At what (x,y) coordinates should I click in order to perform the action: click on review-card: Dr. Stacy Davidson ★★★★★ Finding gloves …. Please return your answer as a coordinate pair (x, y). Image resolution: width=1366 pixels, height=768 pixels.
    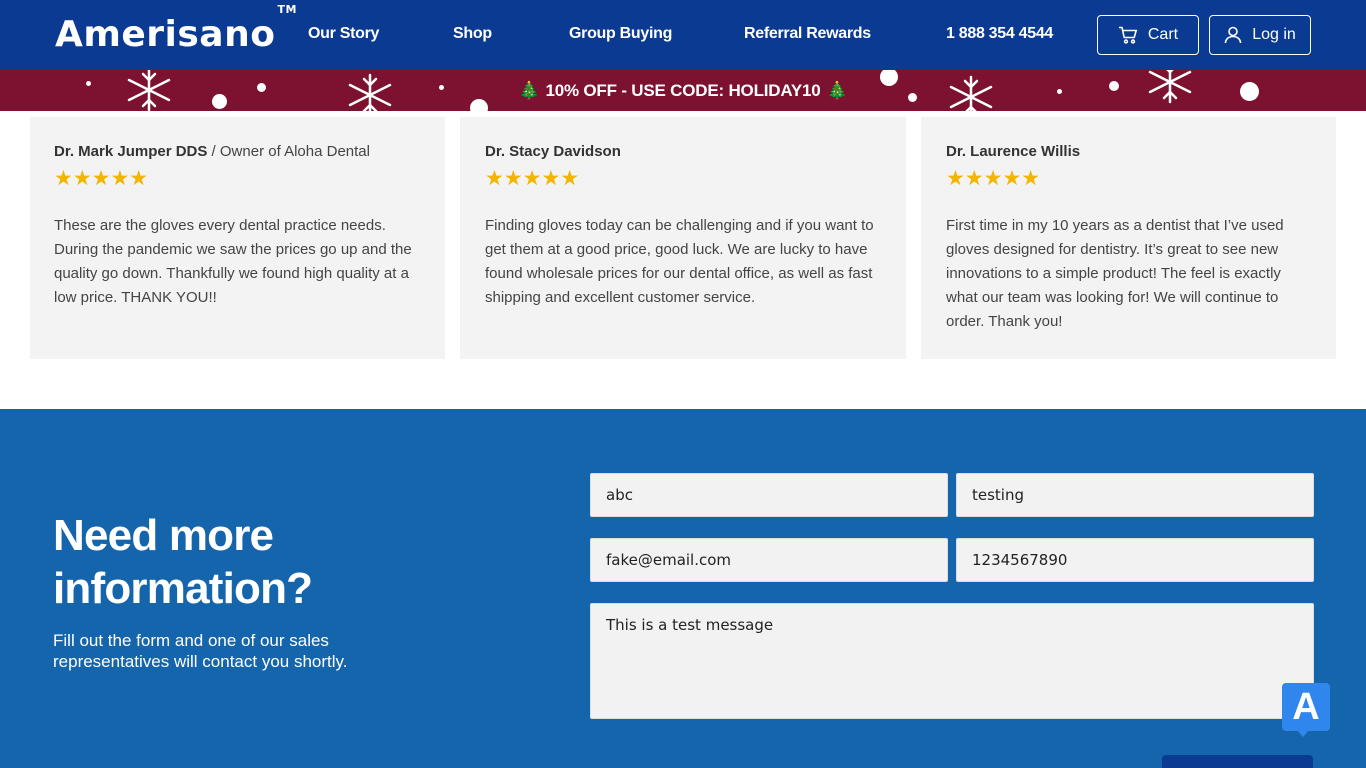
    Looking at the image, I should click on (683, 238).